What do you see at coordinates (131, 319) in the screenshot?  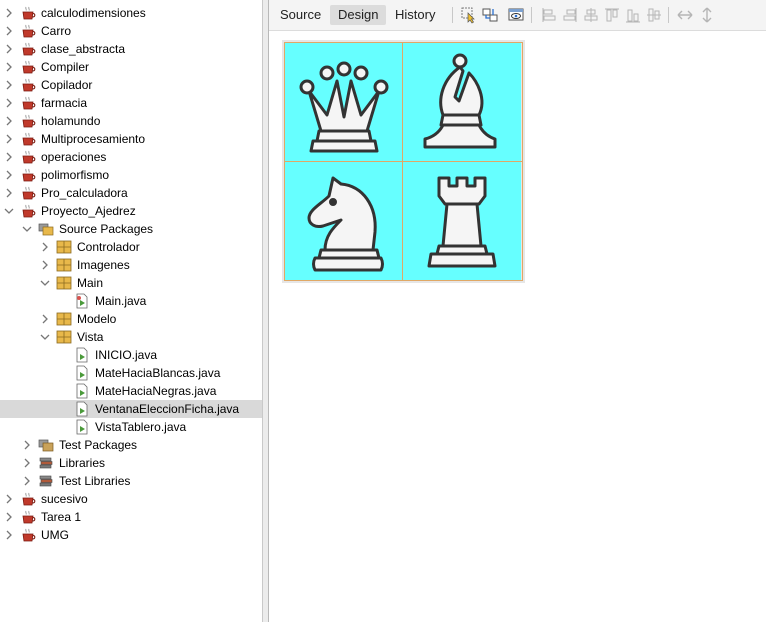 I see `tree-package: Modelo` at bounding box center [131, 319].